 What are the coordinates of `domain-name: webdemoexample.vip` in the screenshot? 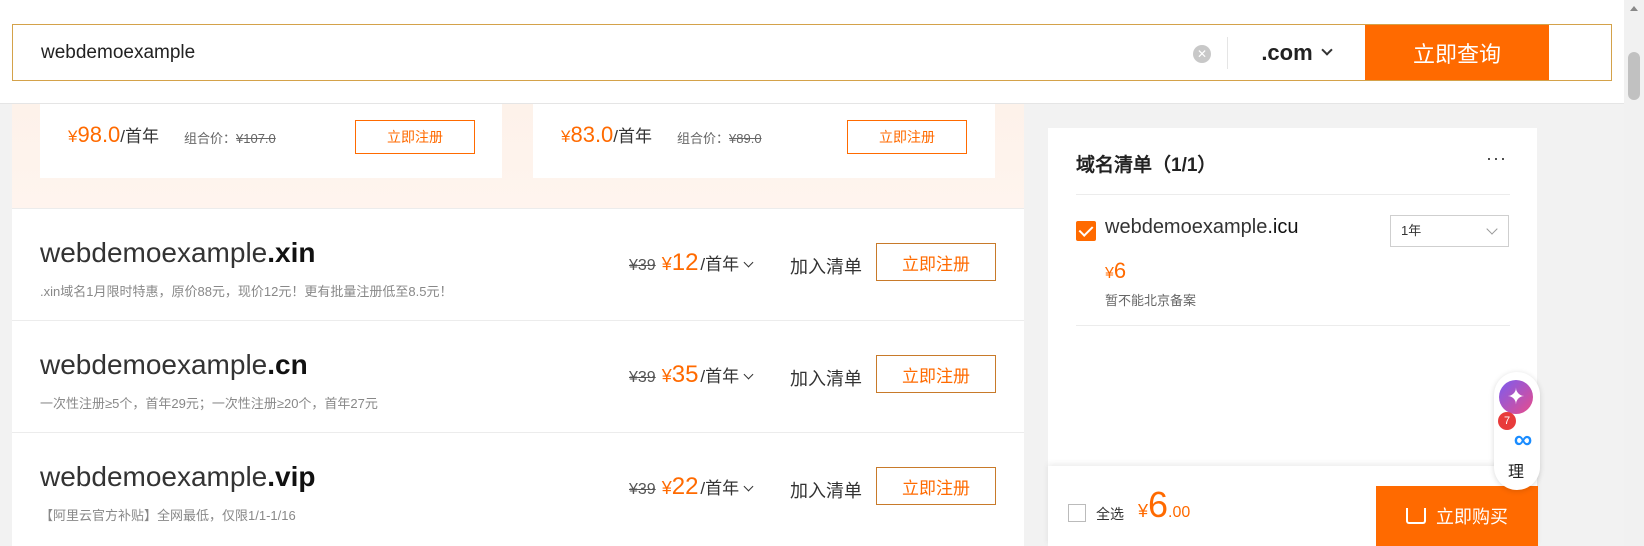 It's located at (178, 476).